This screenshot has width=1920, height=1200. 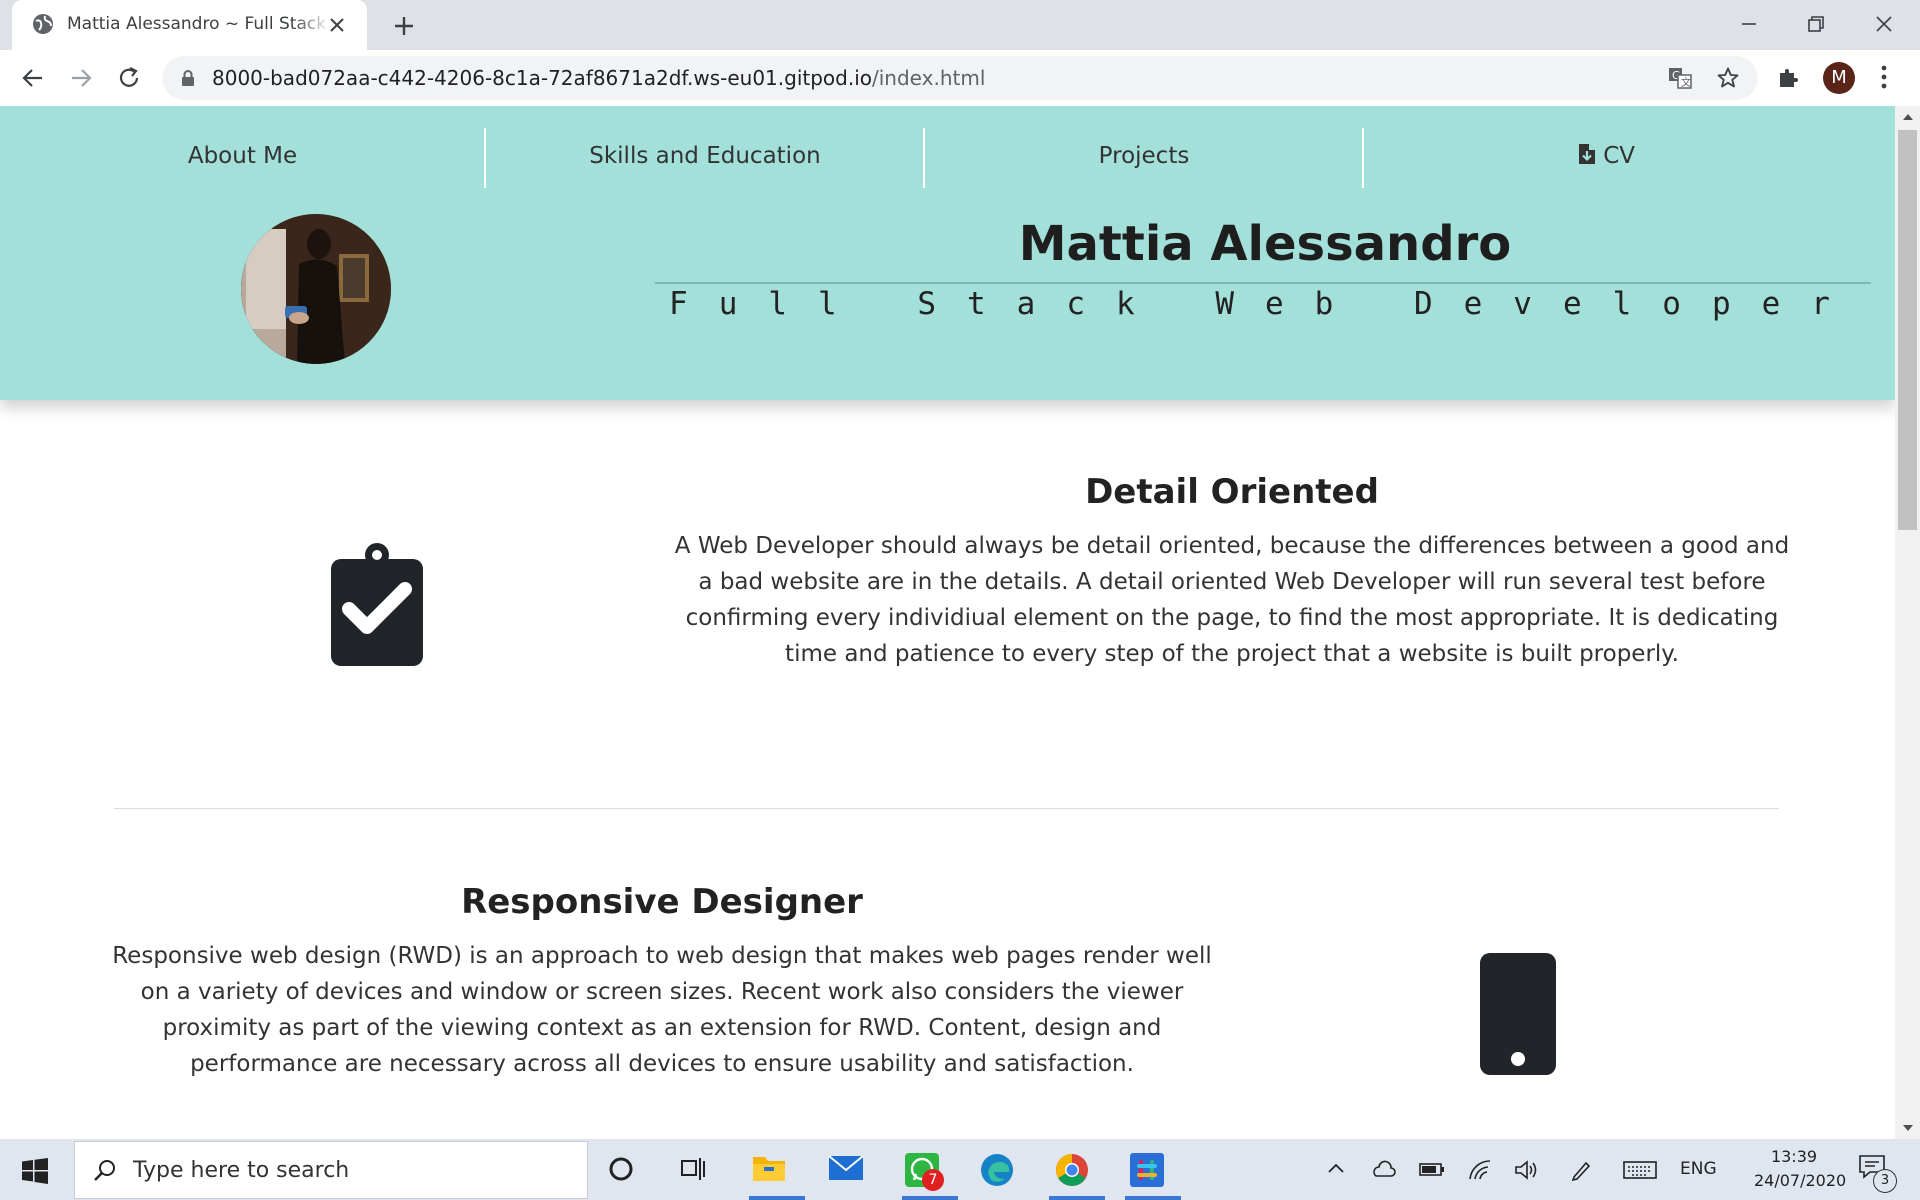 I want to click on volume-icon, so click(x=1527, y=1172).